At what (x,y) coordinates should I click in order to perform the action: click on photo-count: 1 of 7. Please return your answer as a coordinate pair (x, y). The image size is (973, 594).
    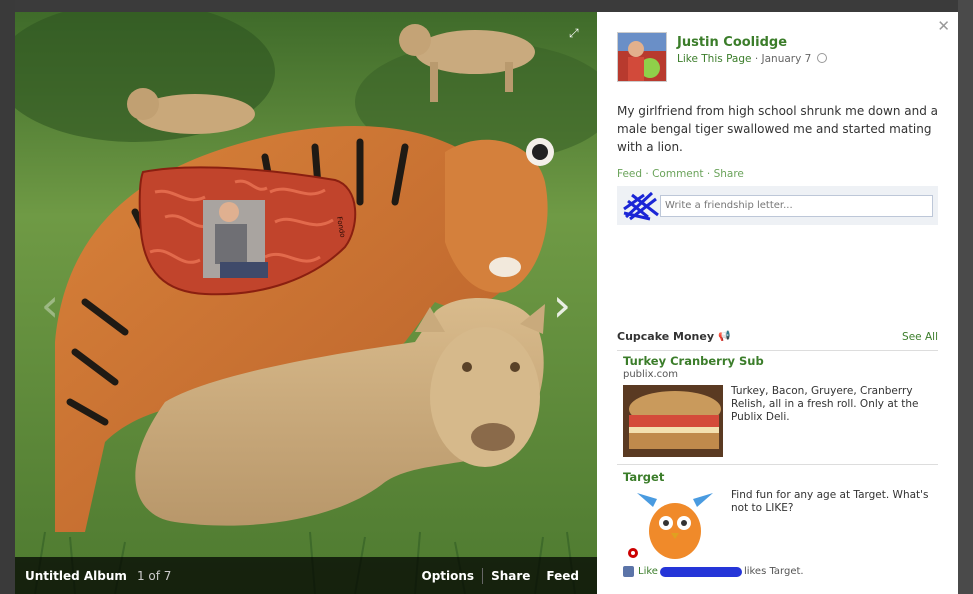
    Looking at the image, I should click on (154, 575).